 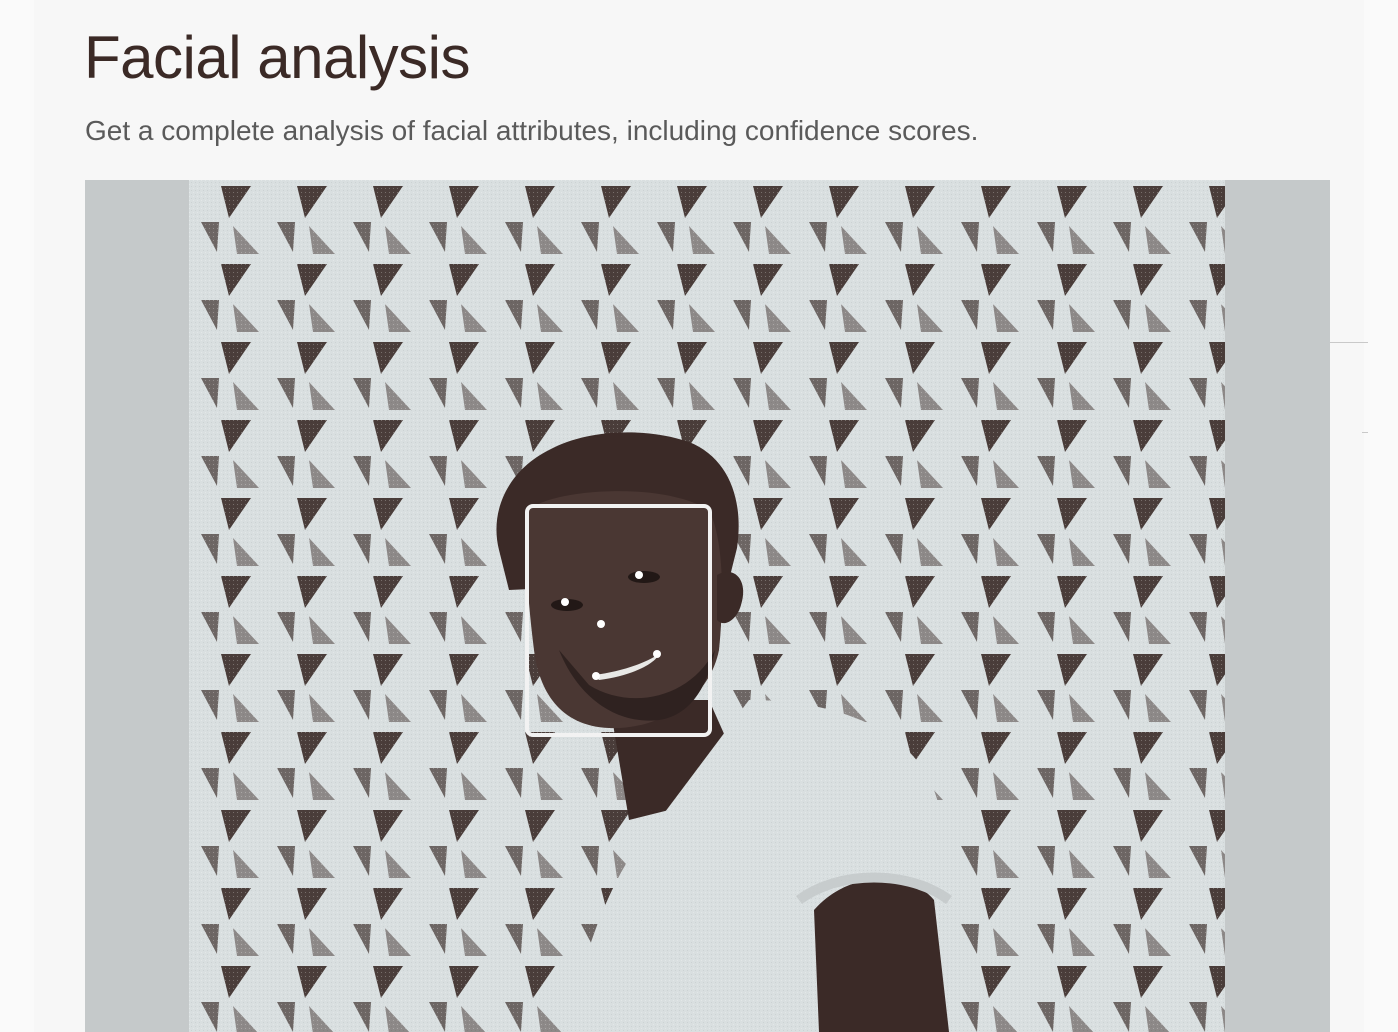 I want to click on landmark-right-eye, so click(x=639, y=575).